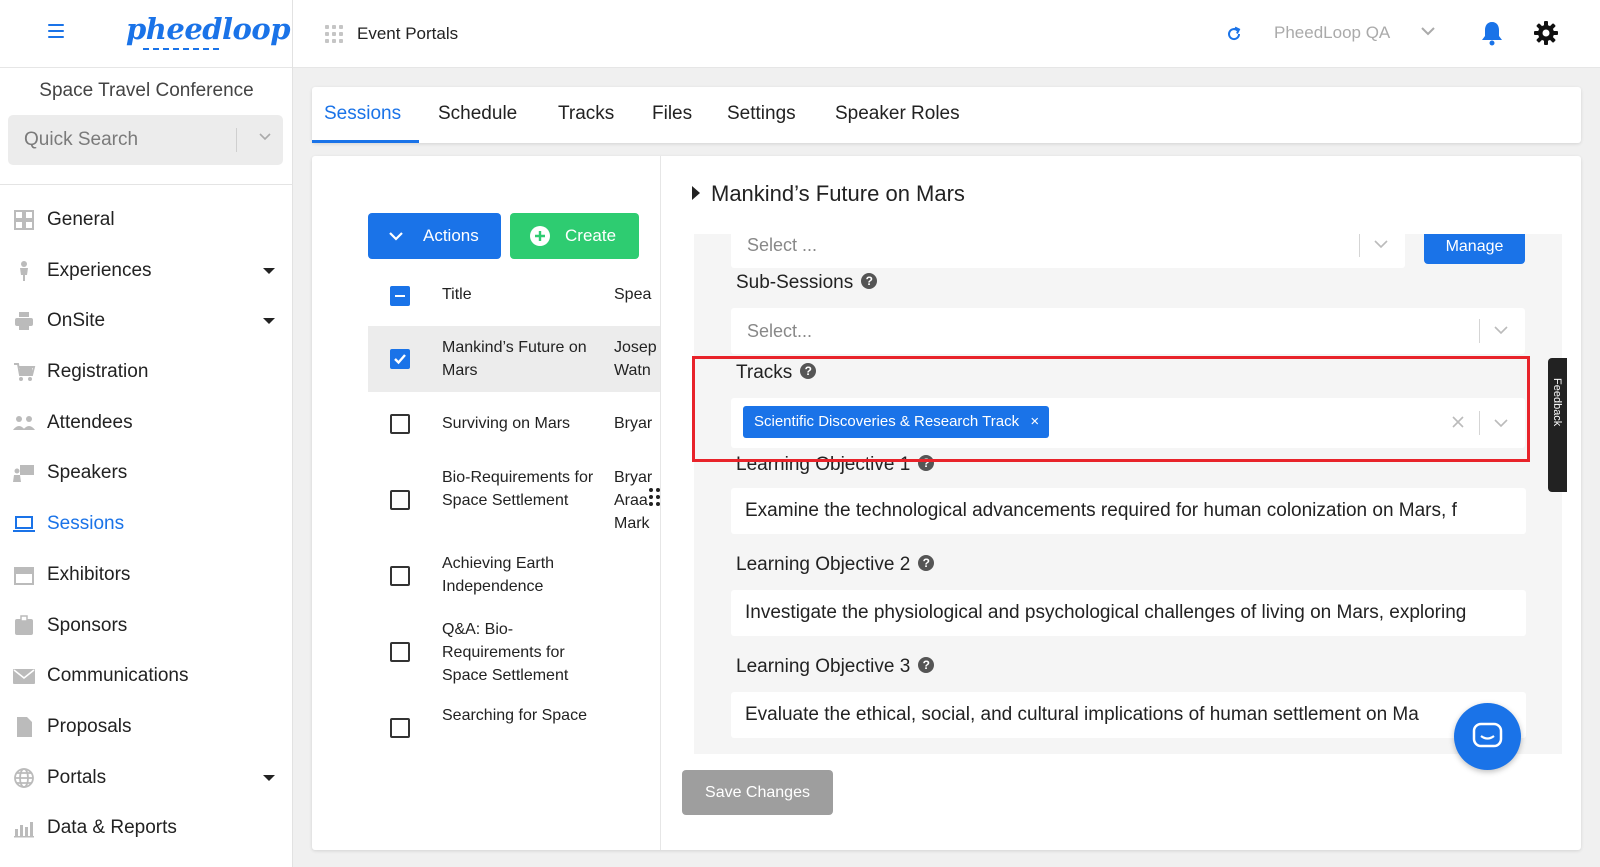 This screenshot has width=1600, height=867. Describe the element at coordinates (498, 575) in the screenshot. I see `row-title: Achieving Earth Independence` at that location.